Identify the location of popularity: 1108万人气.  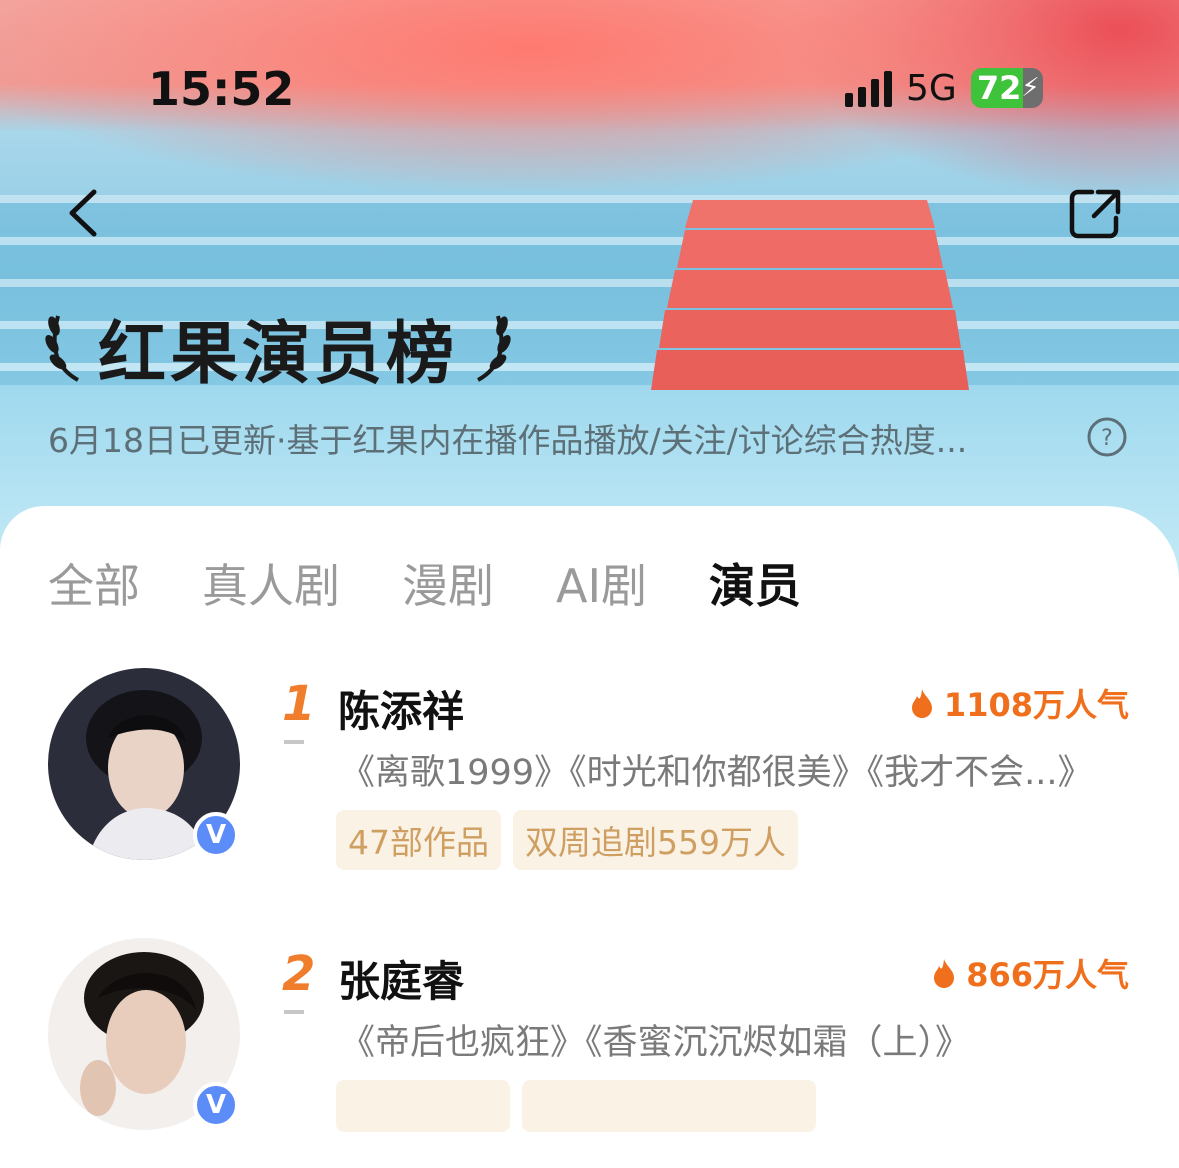
(1019, 703).